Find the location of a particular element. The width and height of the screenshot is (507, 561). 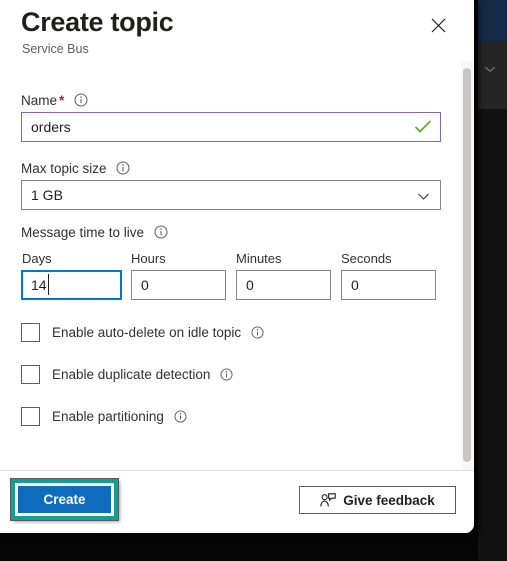

checkbox-duplicate-detection is located at coordinates (30, 374).